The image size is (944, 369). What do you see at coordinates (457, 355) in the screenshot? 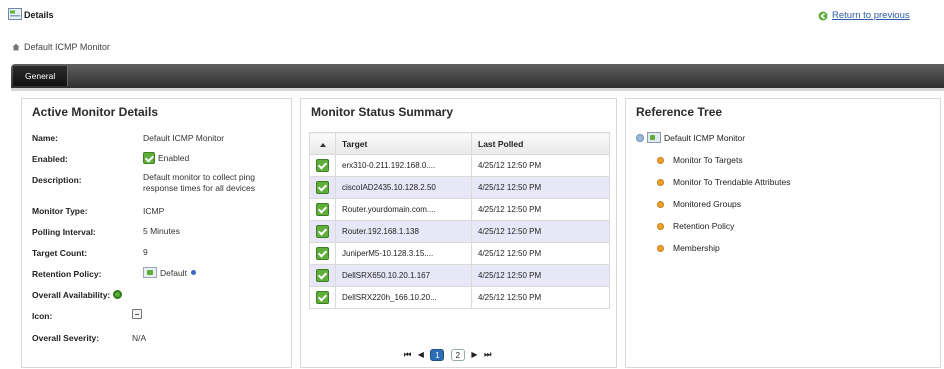
I see `page-2-button: 2` at bounding box center [457, 355].